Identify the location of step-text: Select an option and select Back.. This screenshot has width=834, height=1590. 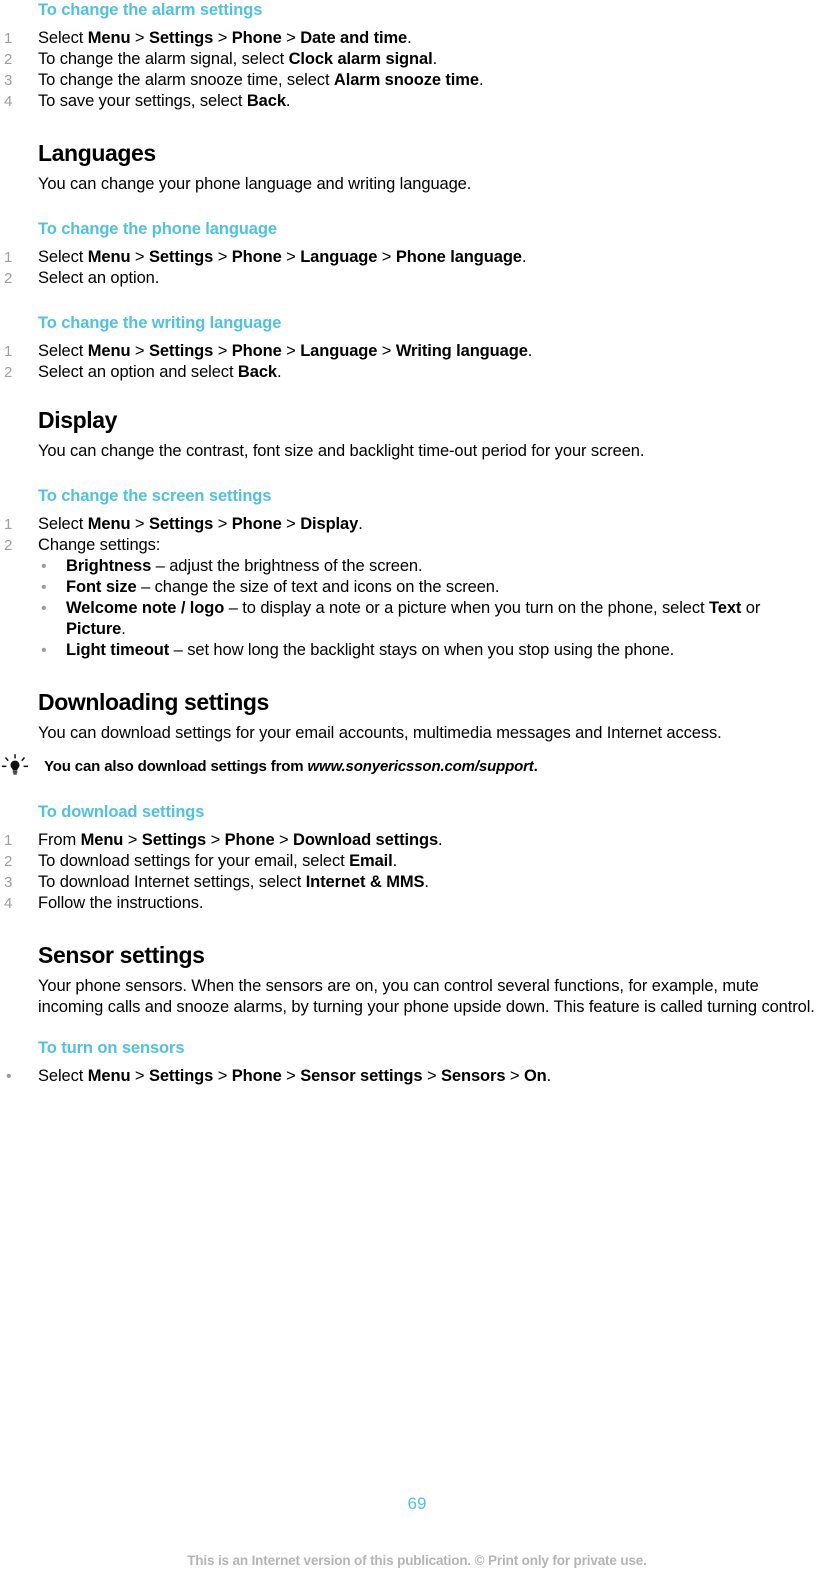
(160, 372).